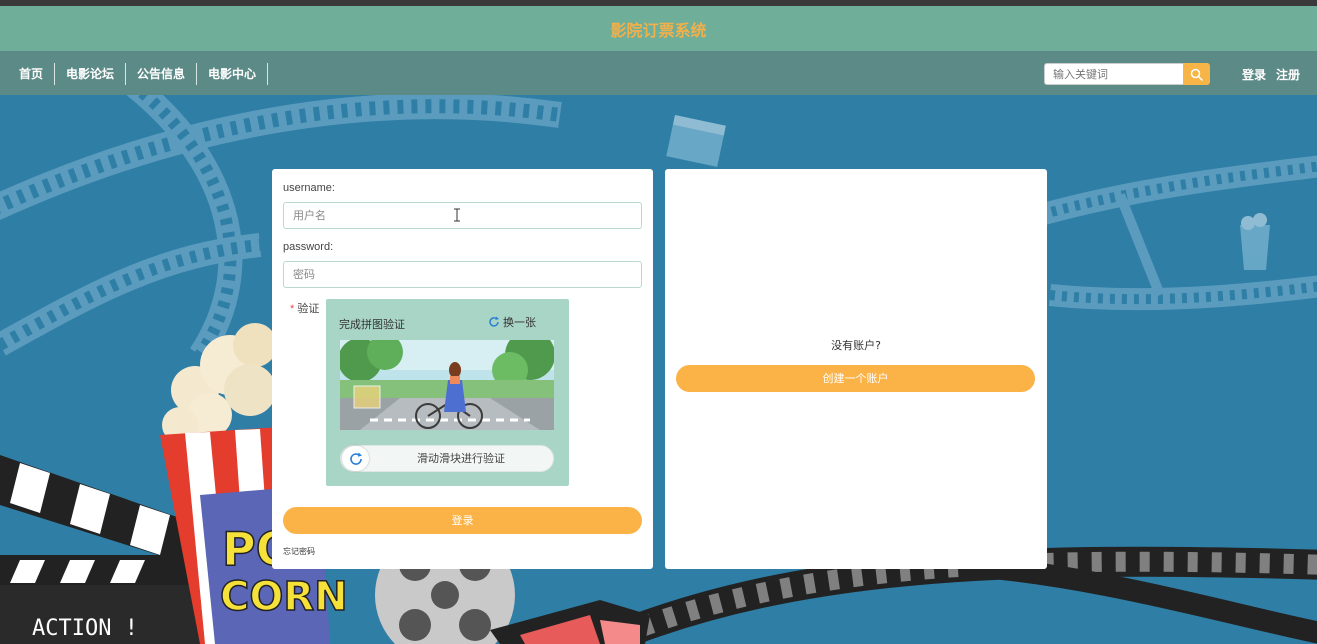 Image resolution: width=1317 pixels, height=644 pixels. Describe the element at coordinates (309, 188) in the screenshot. I see `username-label: username:` at that location.